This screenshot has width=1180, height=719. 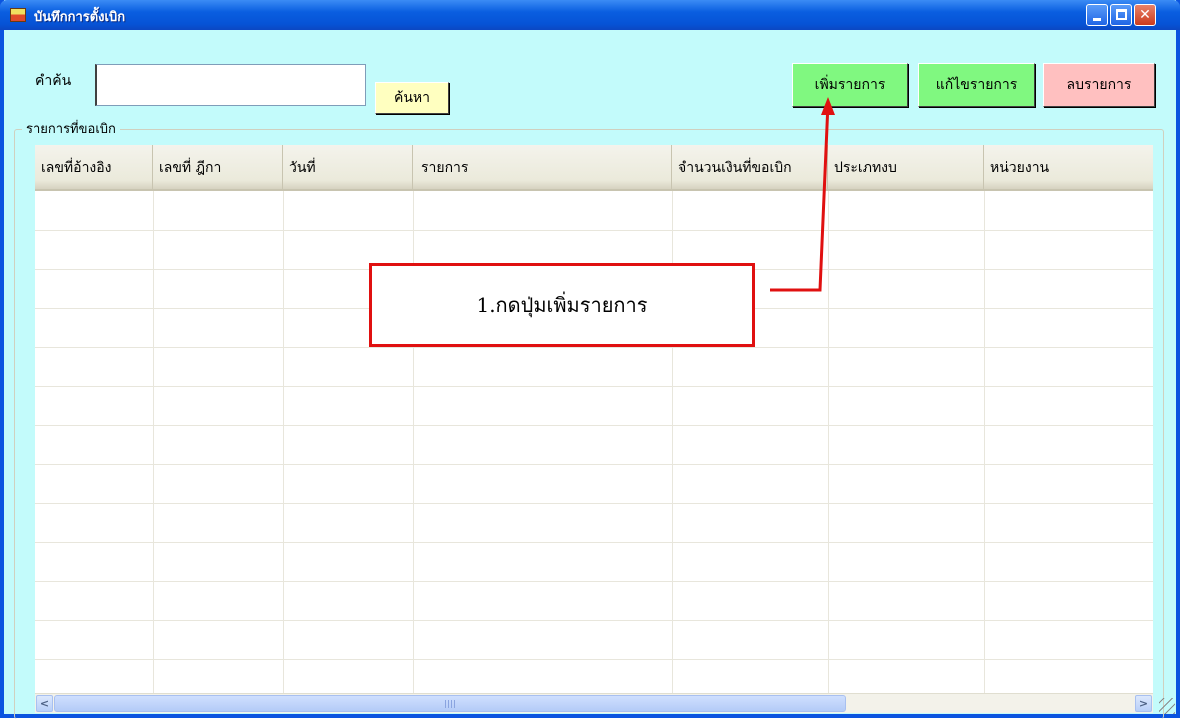 What do you see at coordinates (800, 197) in the screenshot?
I see `annotation-arrow-line` at bounding box center [800, 197].